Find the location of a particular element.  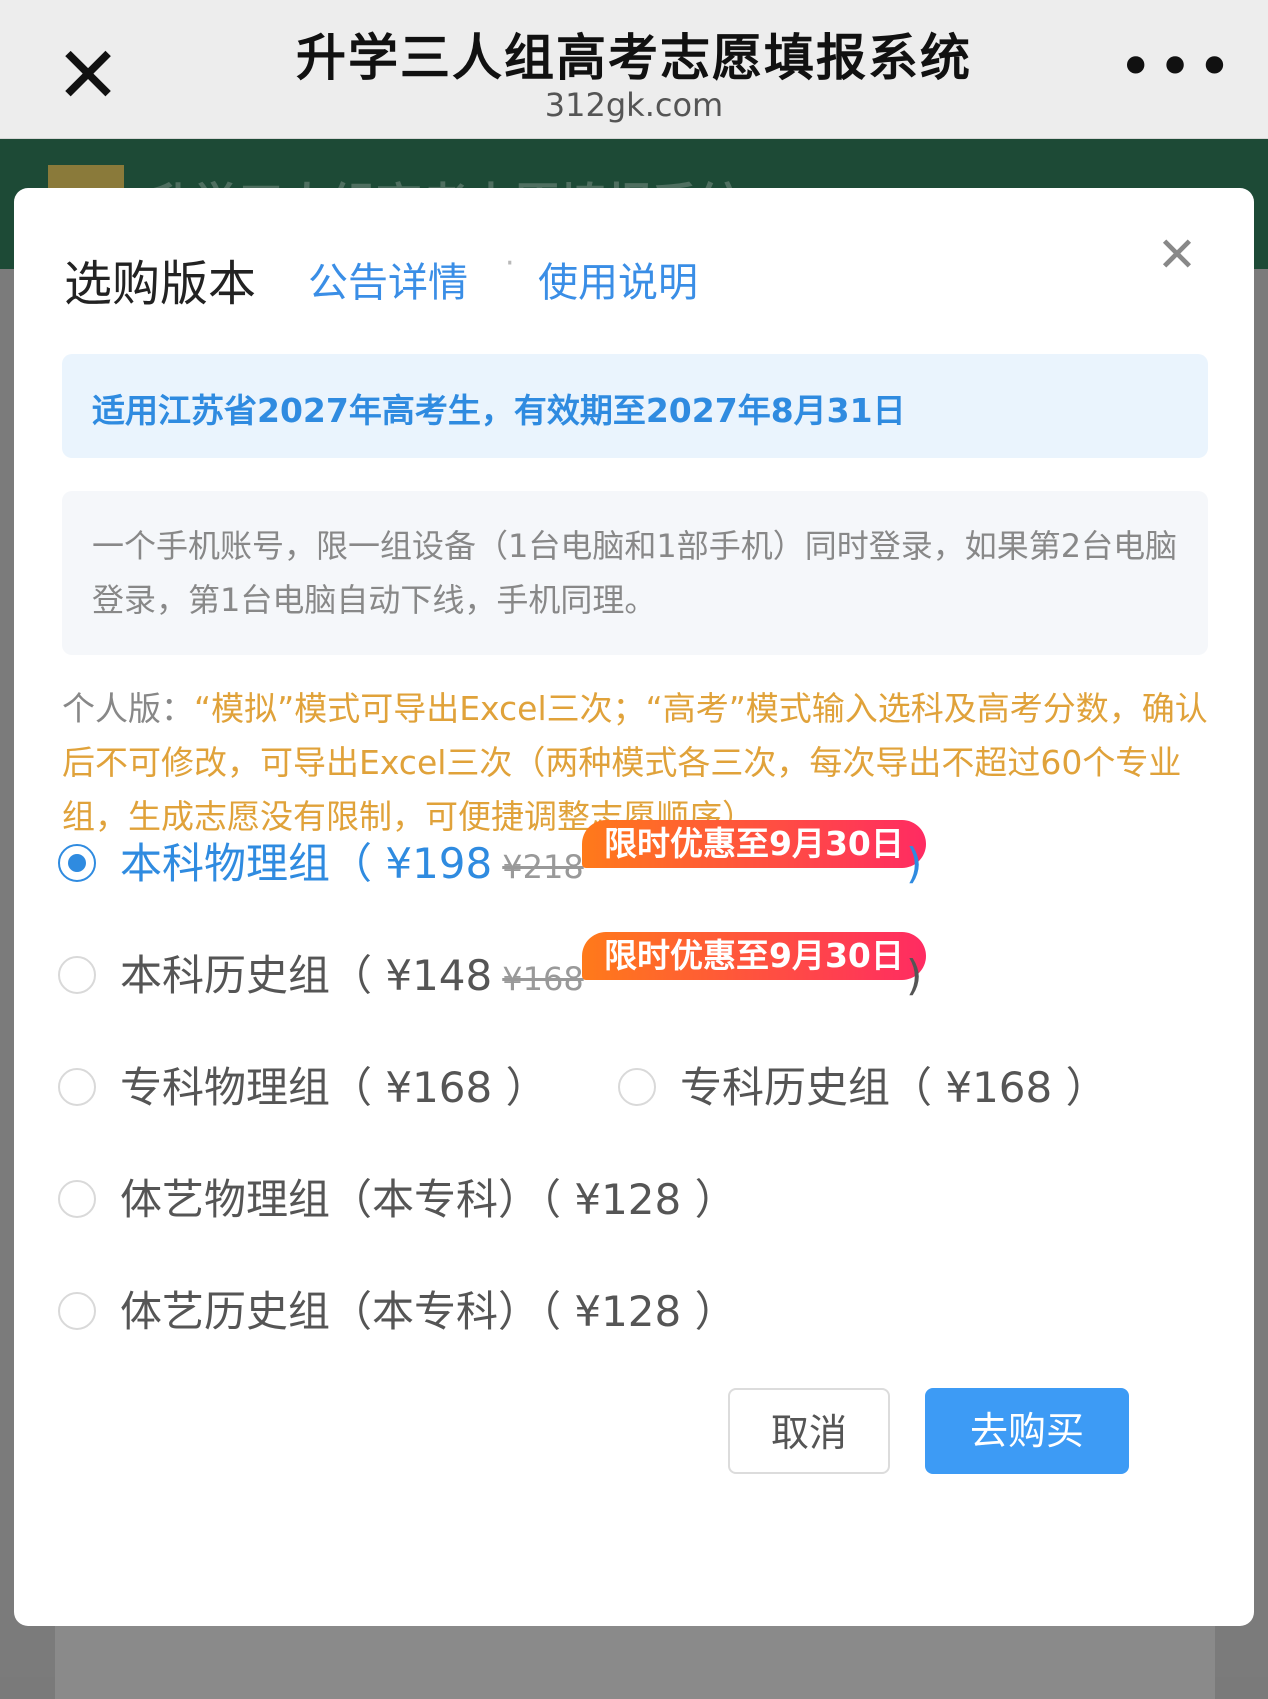

option-label: 体艺历史组（本专科）（ ¥128 ） is located at coordinates (428, 1311).